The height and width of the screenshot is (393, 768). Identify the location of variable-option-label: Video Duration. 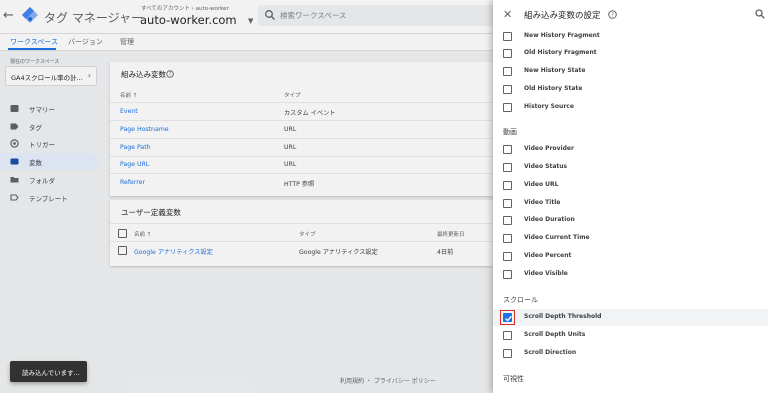
(549, 219).